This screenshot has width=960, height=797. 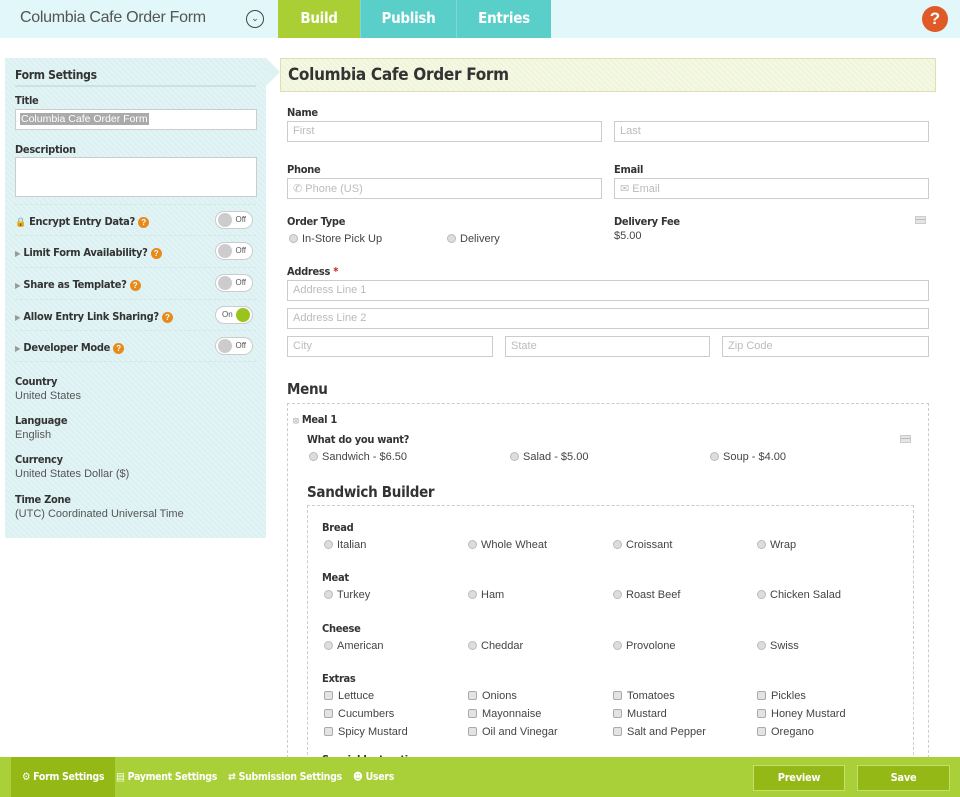 What do you see at coordinates (644, 696) in the screenshot?
I see `extras-checkbox: Tomatoes` at bounding box center [644, 696].